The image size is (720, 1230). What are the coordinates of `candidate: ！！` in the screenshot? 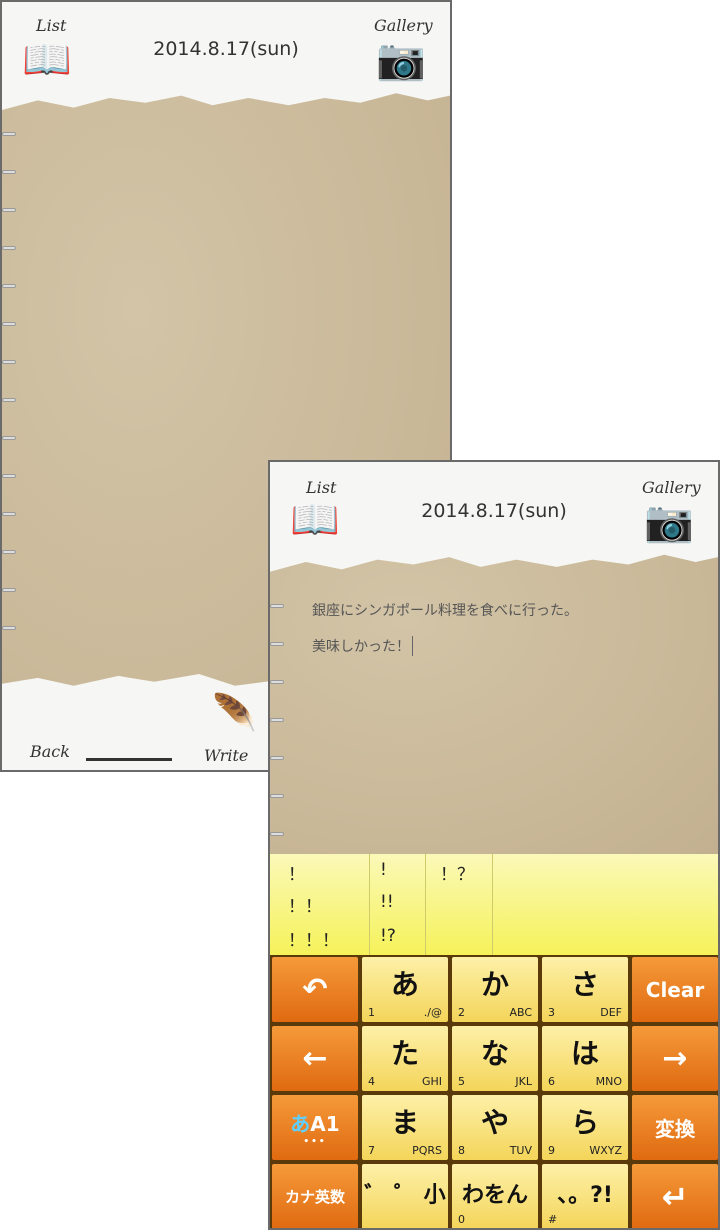 It's located at (305, 904).